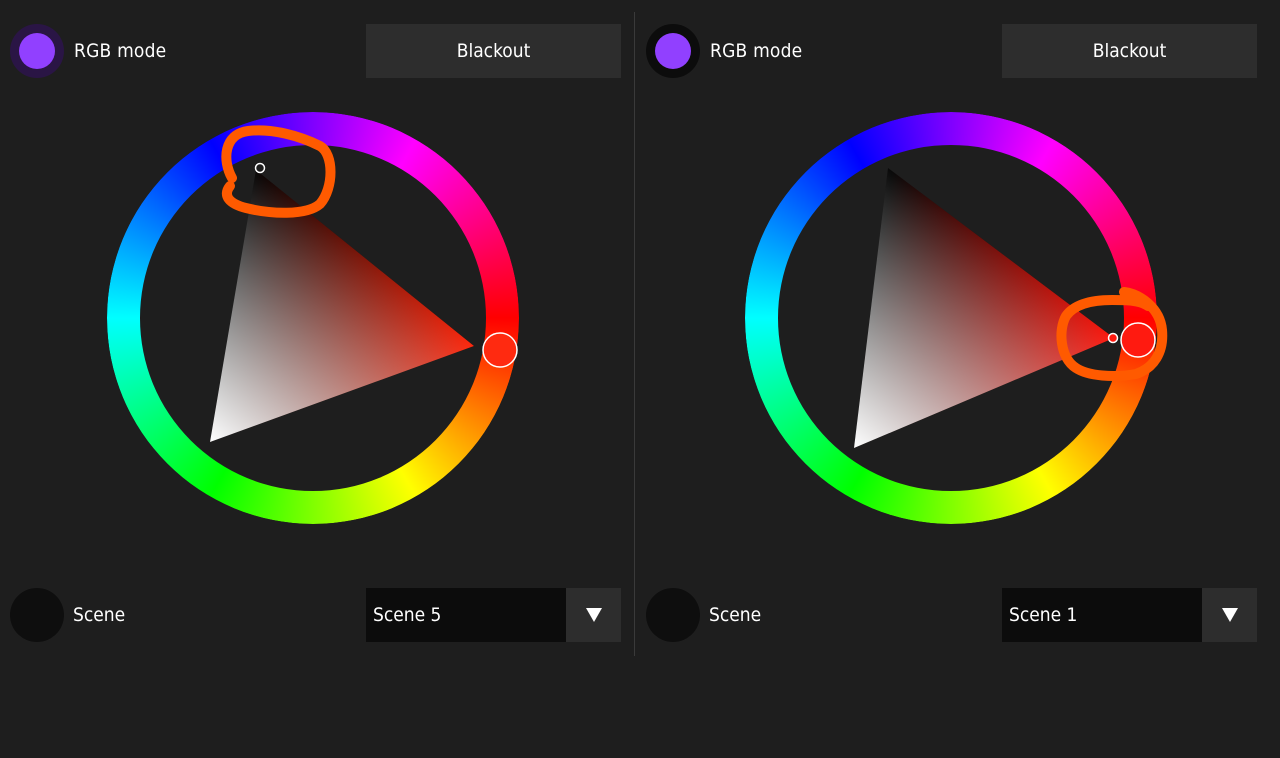 This screenshot has width=1280, height=758. I want to click on scene-dropdown: Scene 5, so click(493, 615).